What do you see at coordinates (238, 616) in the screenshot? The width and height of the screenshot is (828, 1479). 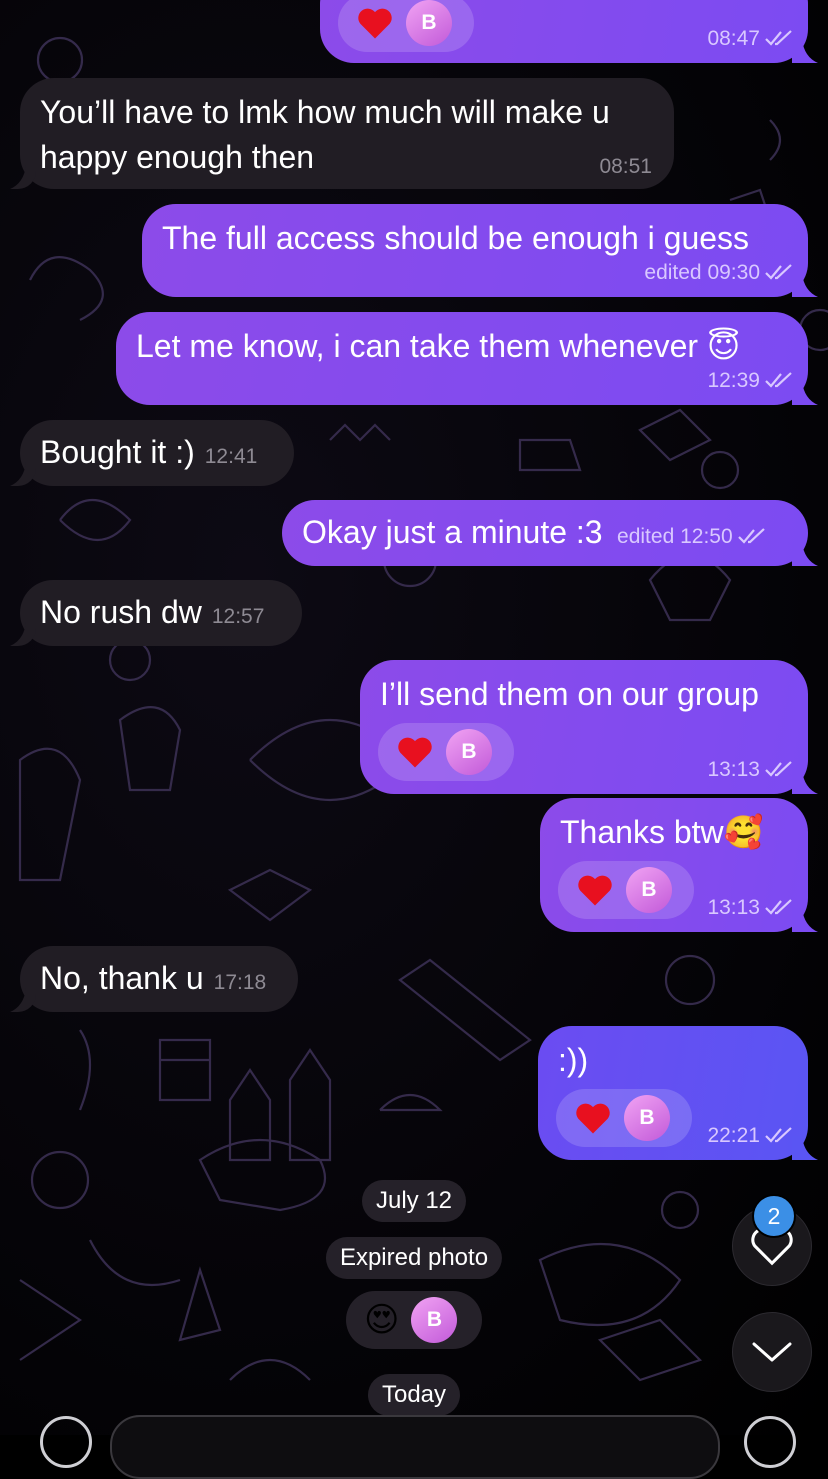 I see `message-time: 12:57` at bounding box center [238, 616].